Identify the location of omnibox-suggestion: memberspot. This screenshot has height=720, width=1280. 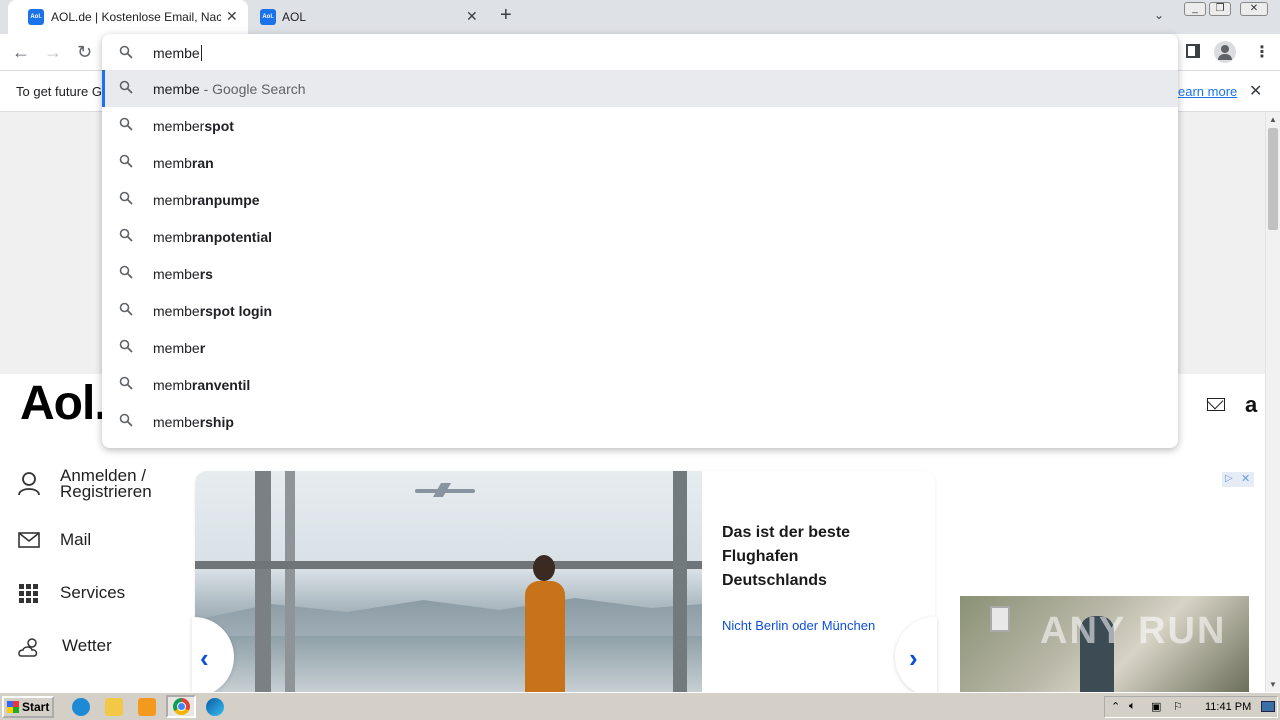
(640, 125).